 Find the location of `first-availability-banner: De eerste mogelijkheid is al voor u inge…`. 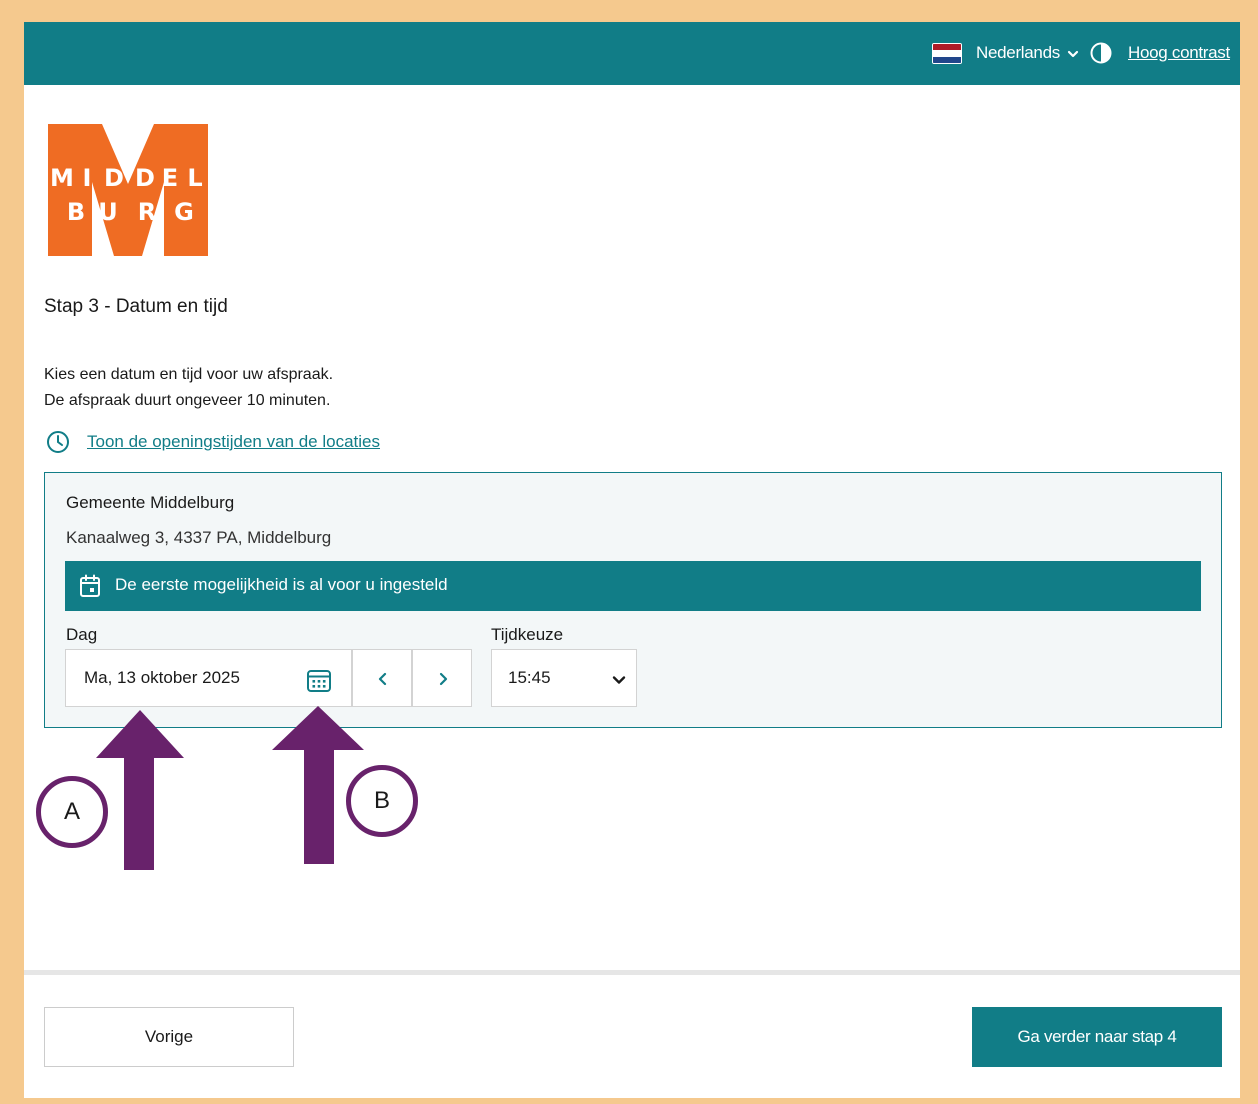

first-availability-banner: De eerste mogelijkheid is al voor u inge… is located at coordinates (633, 586).